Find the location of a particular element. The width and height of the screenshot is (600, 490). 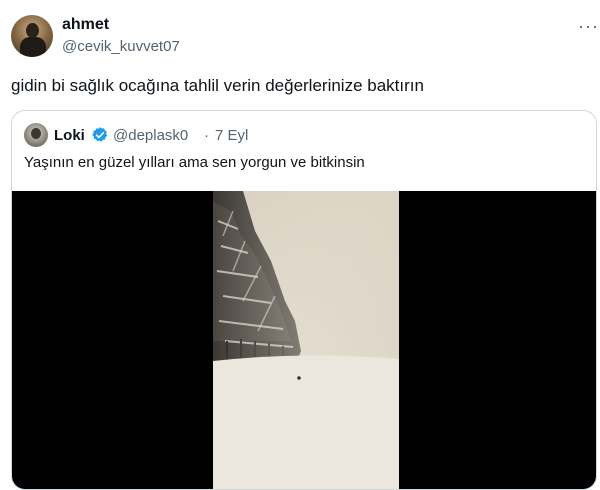

verified-badge-icon is located at coordinates (100, 134).